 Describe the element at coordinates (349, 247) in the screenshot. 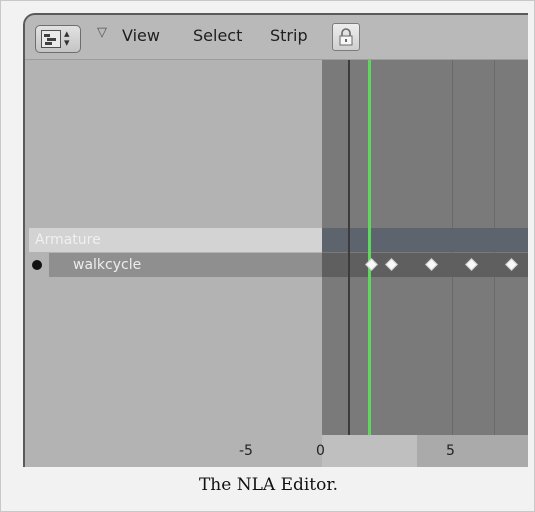

I see `frame-zero-line` at that location.